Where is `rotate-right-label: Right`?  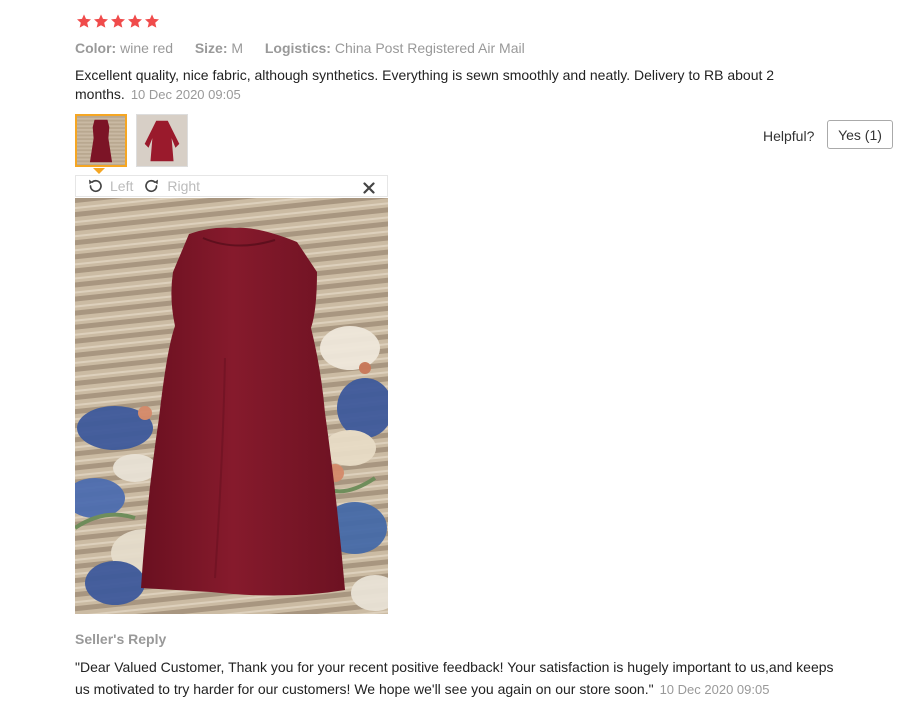 rotate-right-label: Right is located at coordinates (184, 186).